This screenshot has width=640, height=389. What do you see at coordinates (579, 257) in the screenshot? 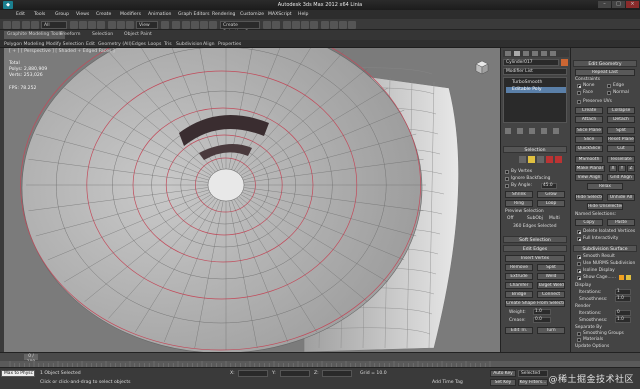
I see `smooth-result-checkbox` at bounding box center [579, 257].